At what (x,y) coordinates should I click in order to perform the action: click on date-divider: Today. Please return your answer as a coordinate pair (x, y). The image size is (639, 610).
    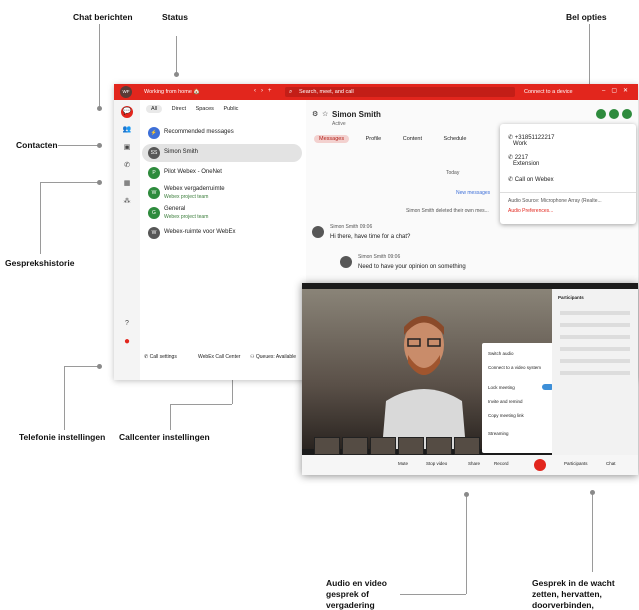
    Looking at the image, I should click on (453, 173).